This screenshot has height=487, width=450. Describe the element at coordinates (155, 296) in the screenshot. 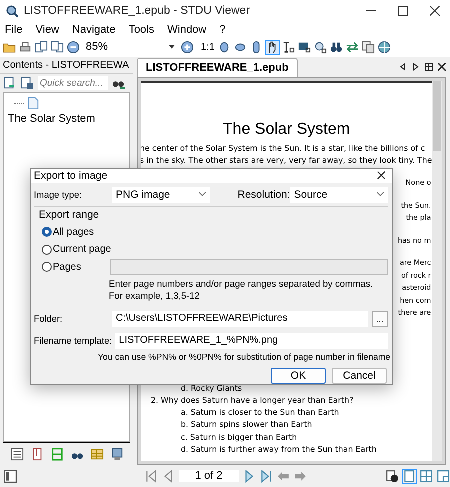

I see `hint-text: For example, 1,3,5-12` at that location.